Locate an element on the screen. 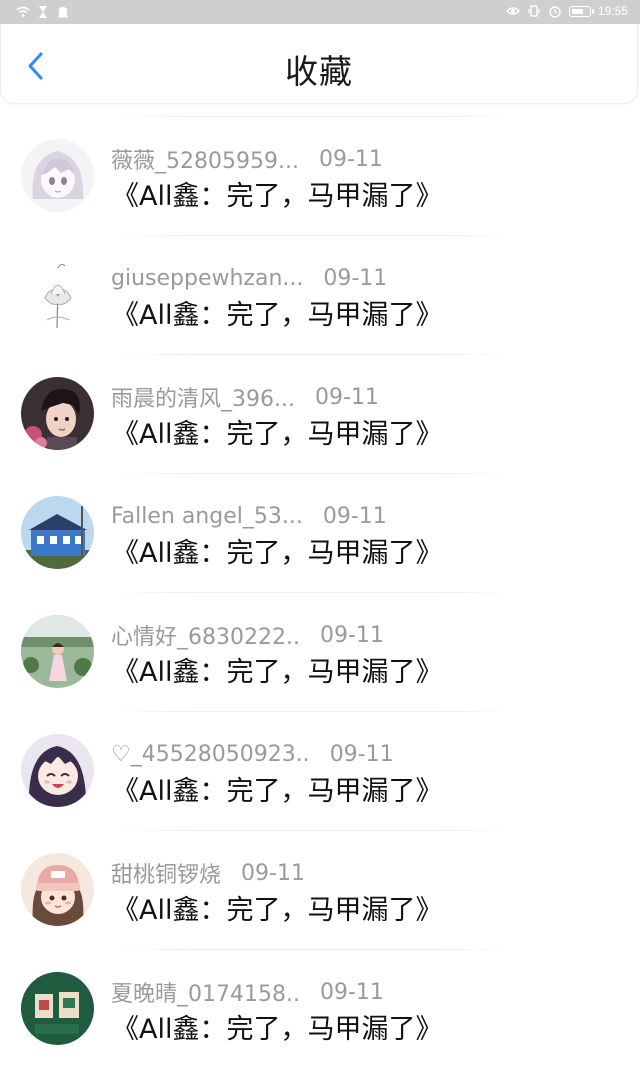 This screenshot has width=640, height=1068. item-meta: Fallen angel_53... 09-11 is located at coordinates (249, 516).